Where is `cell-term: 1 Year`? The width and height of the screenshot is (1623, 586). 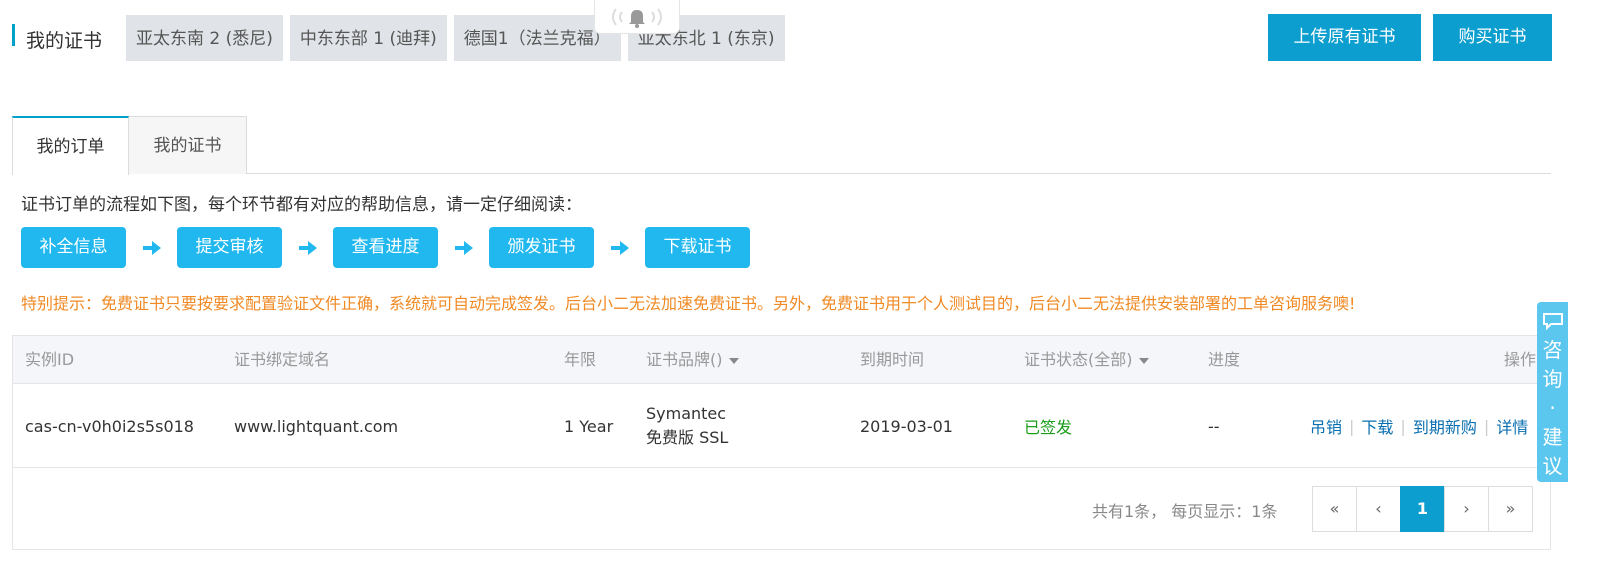
cell-term: 1 Year is located at coordinates (589, 426).